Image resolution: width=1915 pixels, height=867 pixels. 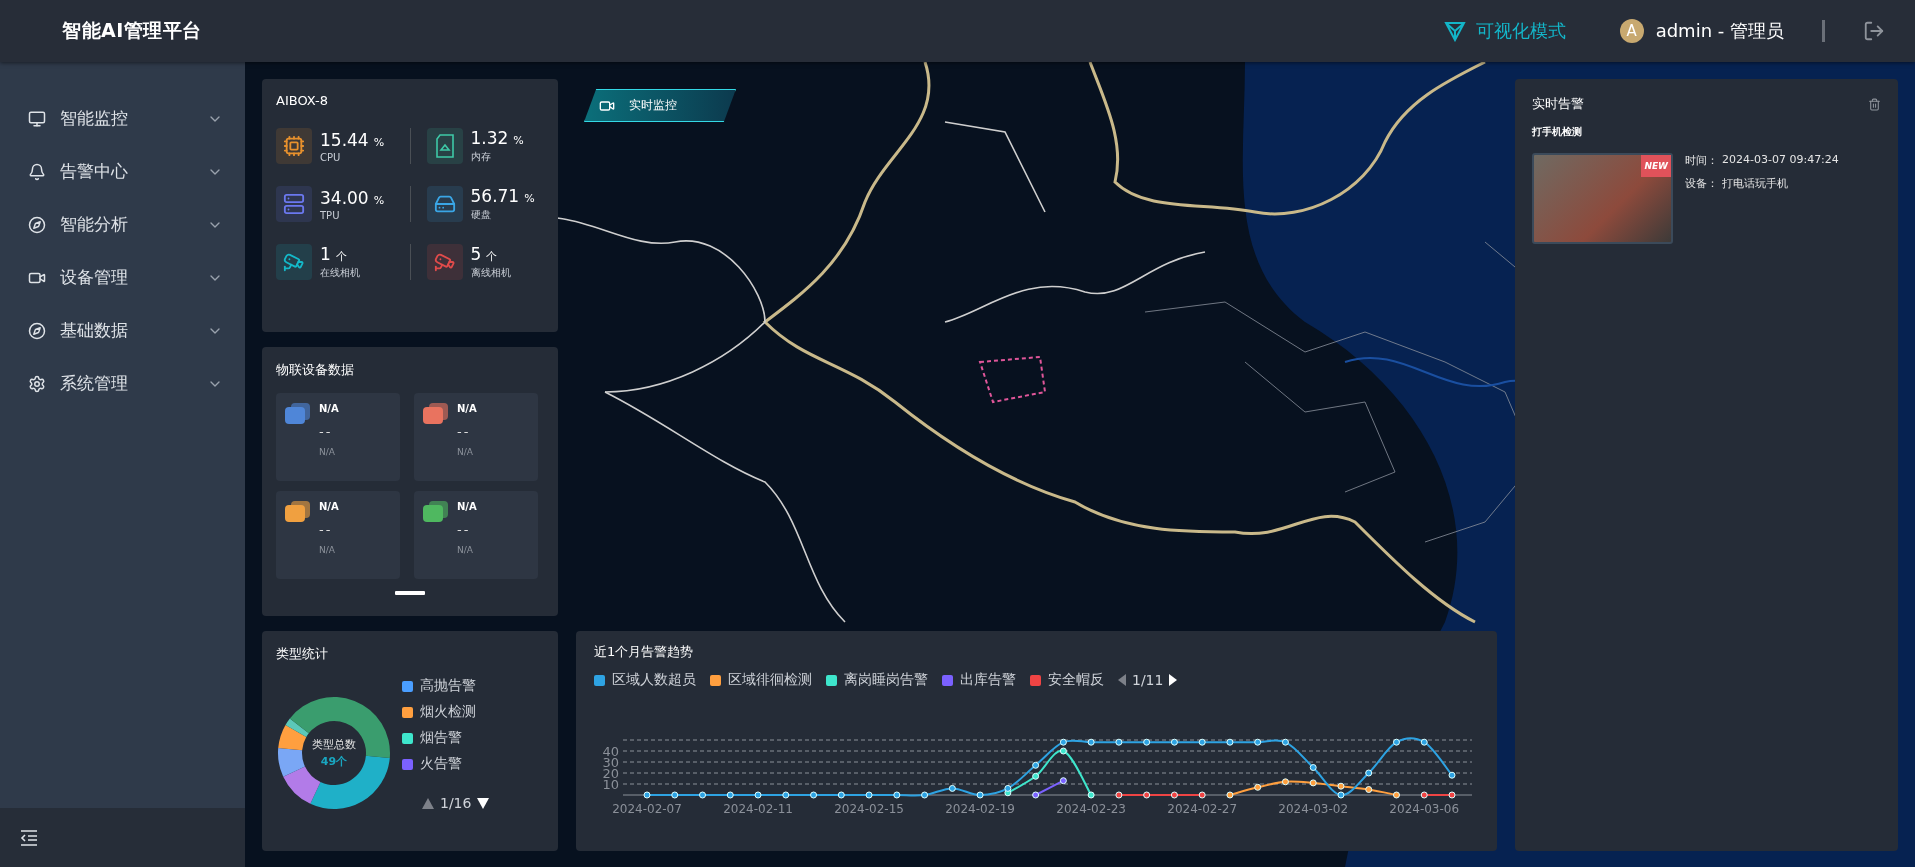 I want to click on metric-value: 1.32 %, so click(x=497, y=138).